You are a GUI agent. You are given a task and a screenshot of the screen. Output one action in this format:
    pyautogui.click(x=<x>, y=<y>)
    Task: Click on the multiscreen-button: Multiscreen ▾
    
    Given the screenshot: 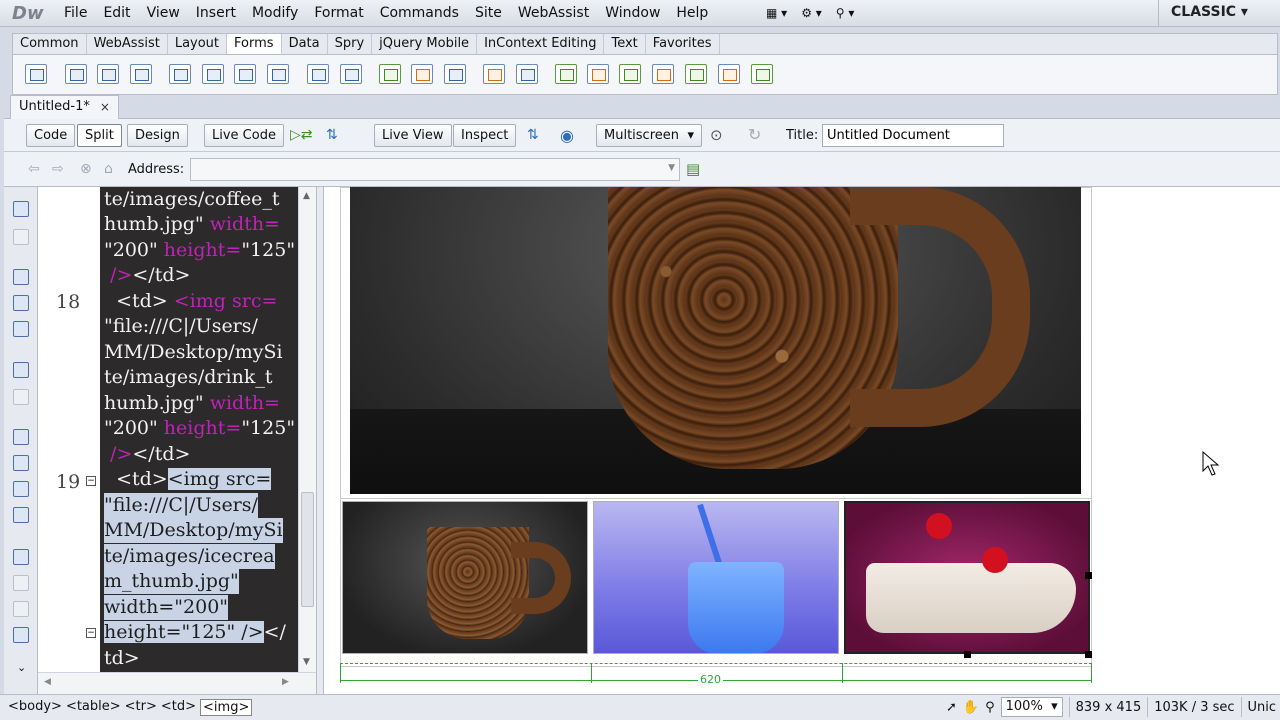 What is the action you would take?
    pyautogui.click(x=649, y=135)
    